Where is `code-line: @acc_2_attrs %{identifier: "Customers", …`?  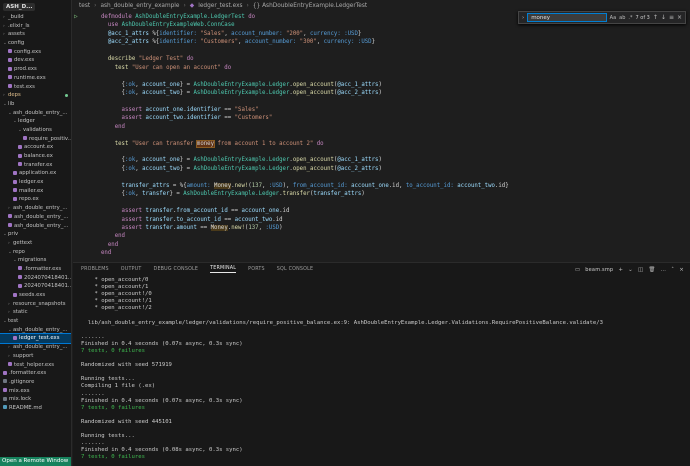 code-line: @acc_2_attrs %{identifier: "Customers", … is located at coordinates (381, 42).